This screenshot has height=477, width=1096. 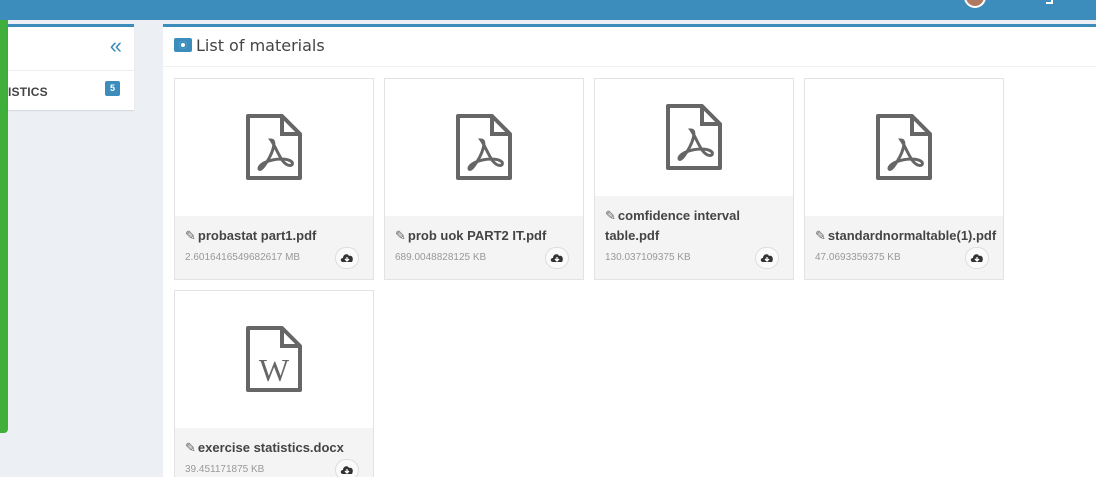 I want to click on word-file-icon: W, so click(x=274, y=360).